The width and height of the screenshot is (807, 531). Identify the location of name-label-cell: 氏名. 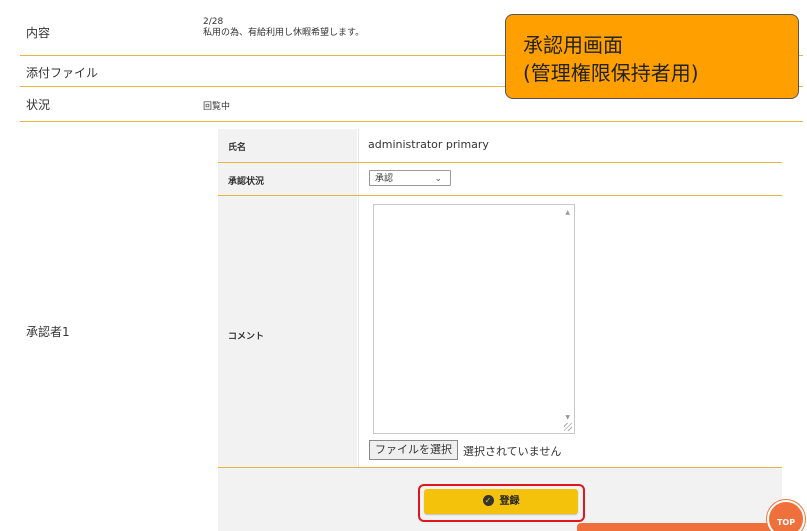
(287, 145).